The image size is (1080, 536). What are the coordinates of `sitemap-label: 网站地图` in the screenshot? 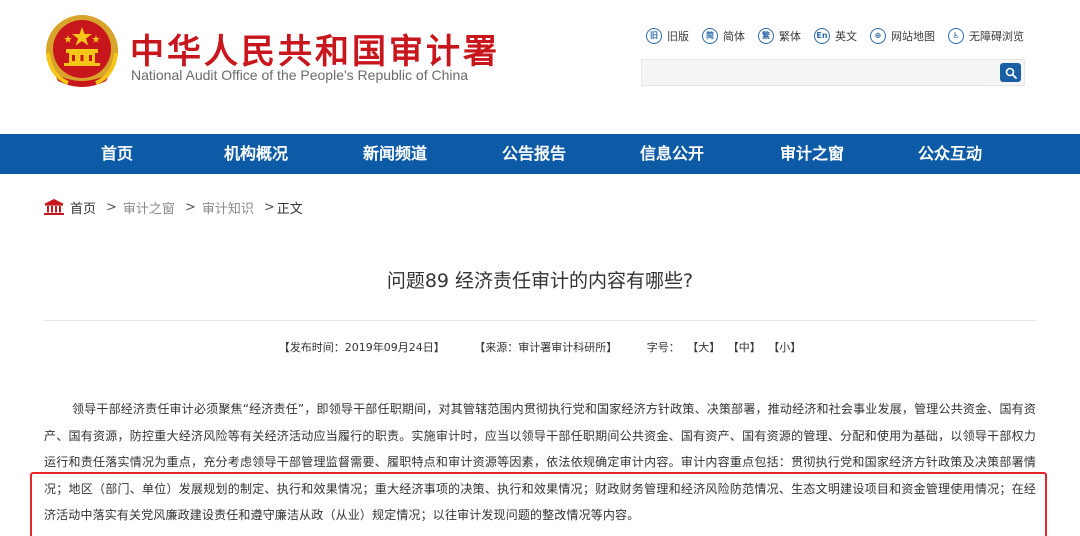 It's located at (913, 36).